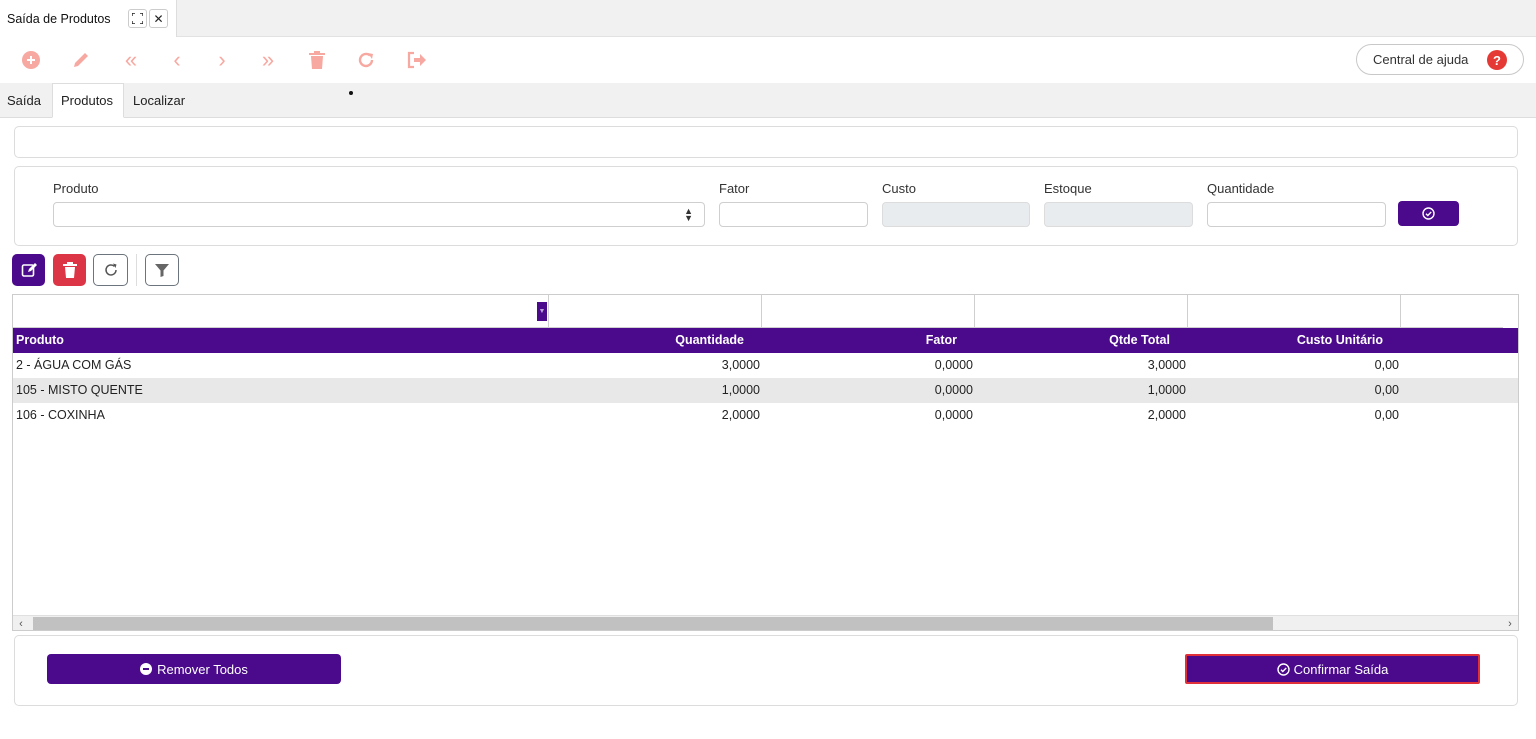 The image size is (1536, 739). I want to click on cell-quantidade: 2,0000, so click(740, 415).